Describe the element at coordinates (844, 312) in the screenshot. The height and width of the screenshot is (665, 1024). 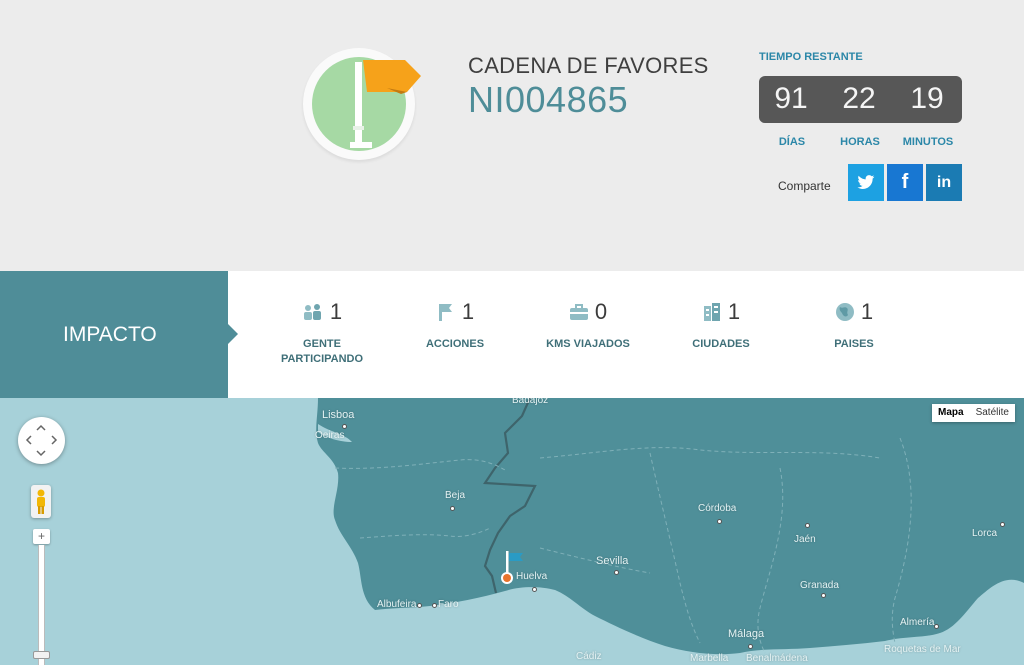
I see `globe-icon` at that location.